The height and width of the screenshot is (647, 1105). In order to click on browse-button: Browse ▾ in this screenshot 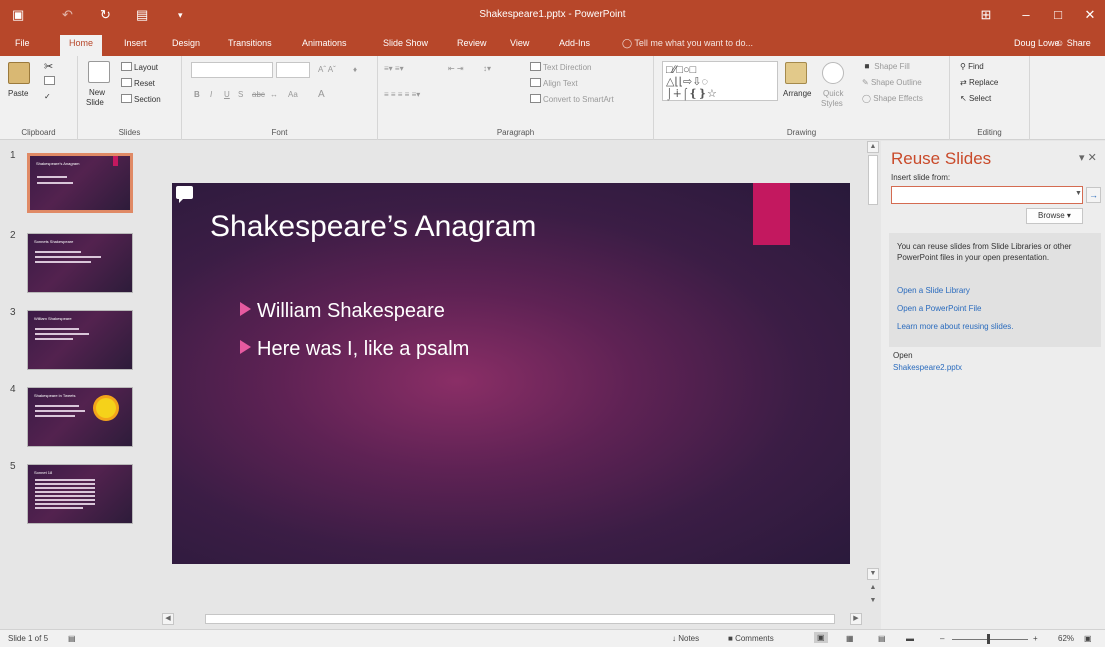, I will do `click(1054, 216)`.